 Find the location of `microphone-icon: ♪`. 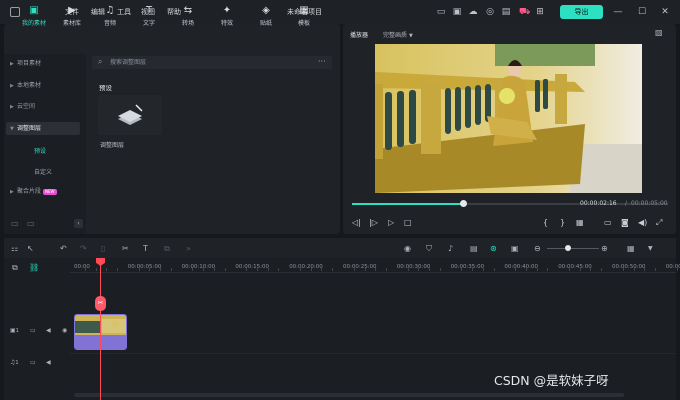

microphone-icon: ♪ is located at coordinates (450, 249).